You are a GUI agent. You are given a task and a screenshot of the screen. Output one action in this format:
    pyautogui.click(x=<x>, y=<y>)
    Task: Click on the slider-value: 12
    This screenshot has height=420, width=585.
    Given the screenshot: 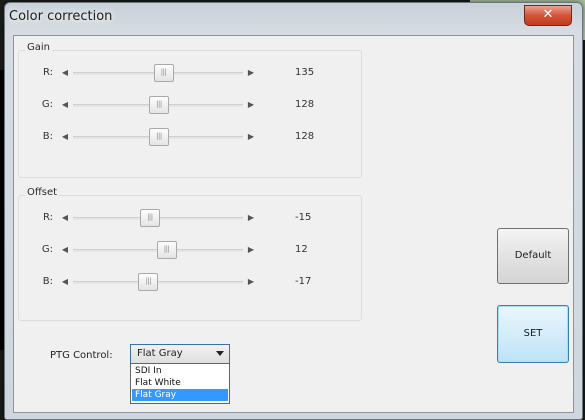 What is the action you would take?
    pyautogui.click(x=301, y=249)
    